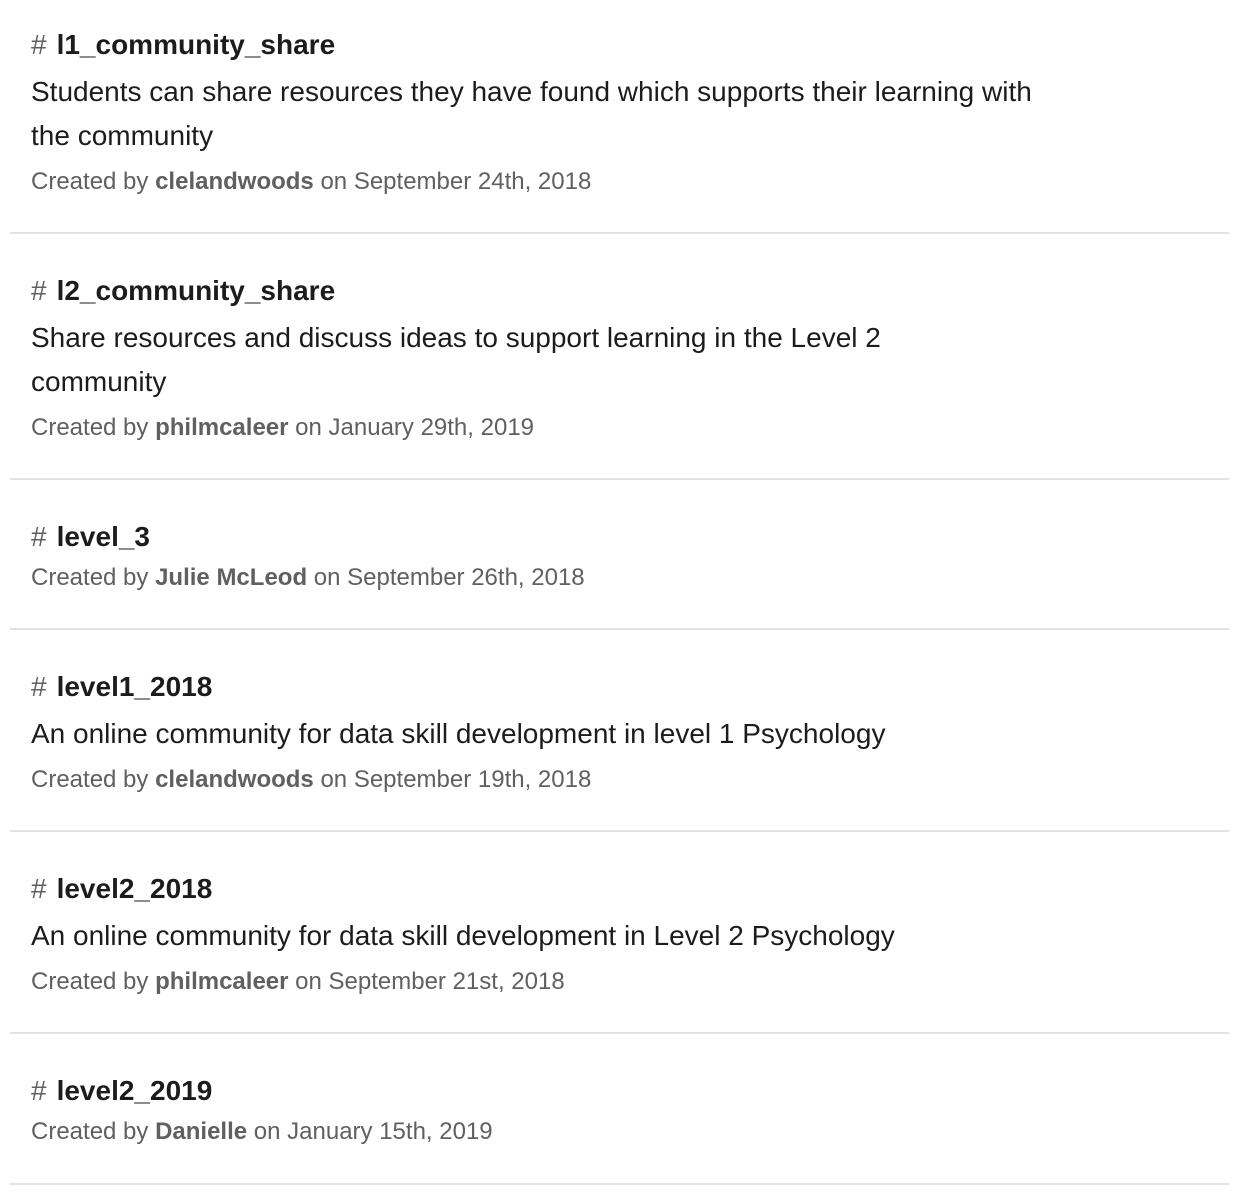 This screenshot has height=1194, width=1260. I want to click on created-date: on January 29th, 2019, so click(415, 427).